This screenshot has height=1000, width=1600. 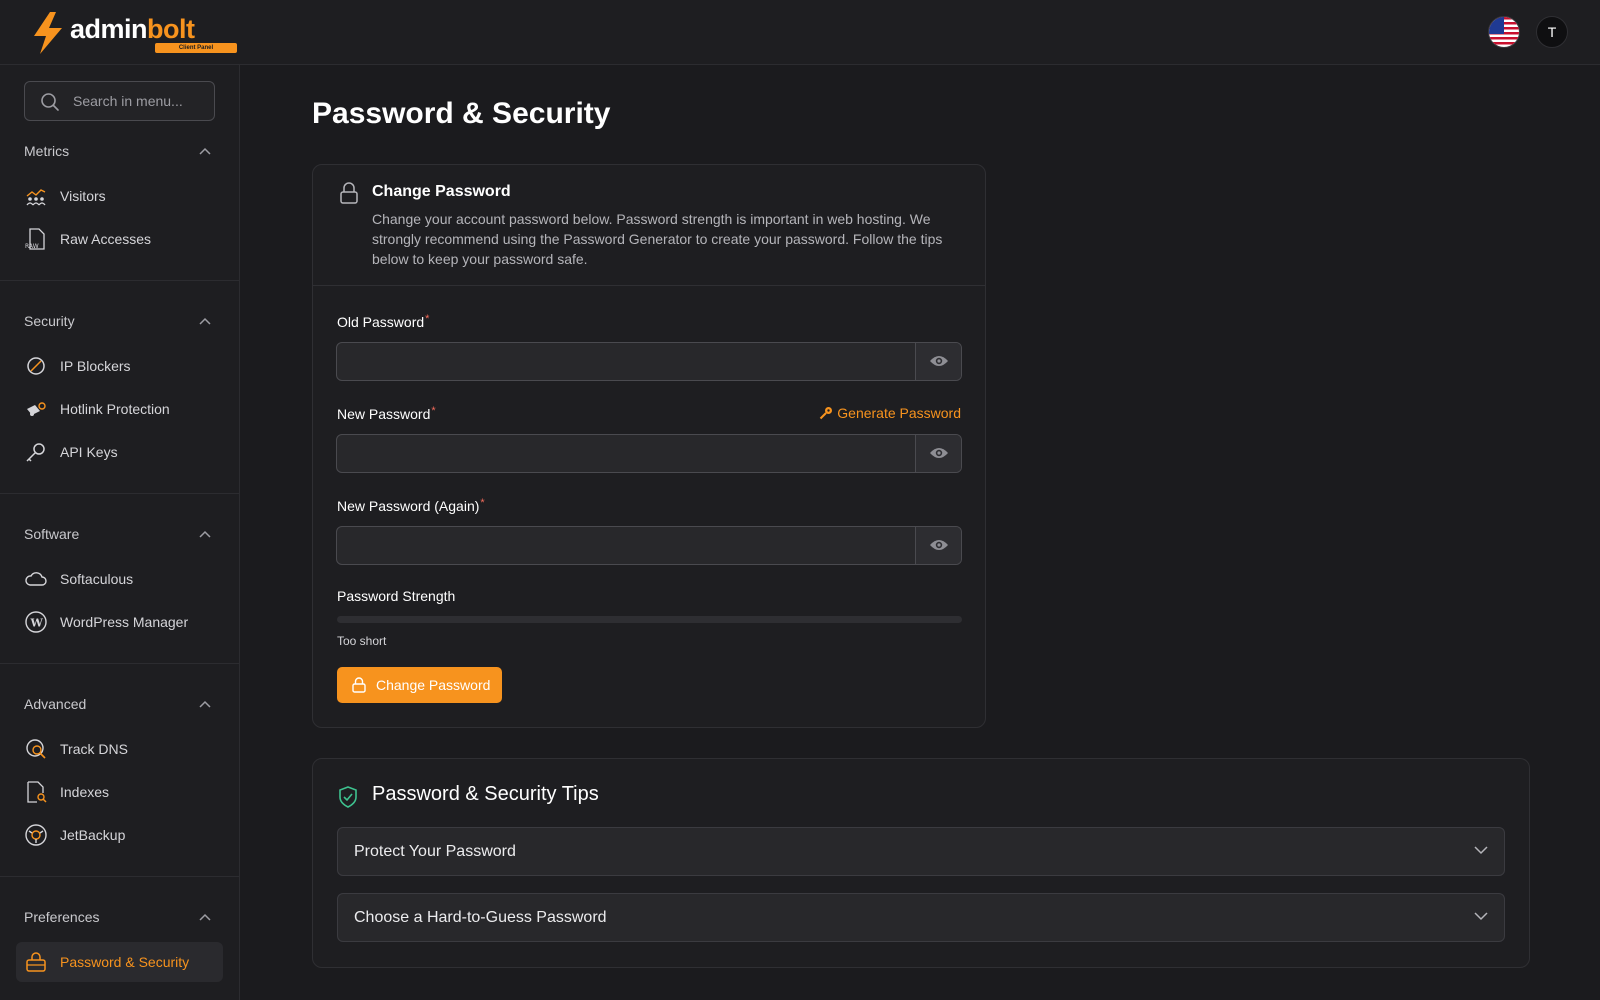 I want to click on sidebar-item-jetbackup: JetBackup, so click(x=119, y=835).